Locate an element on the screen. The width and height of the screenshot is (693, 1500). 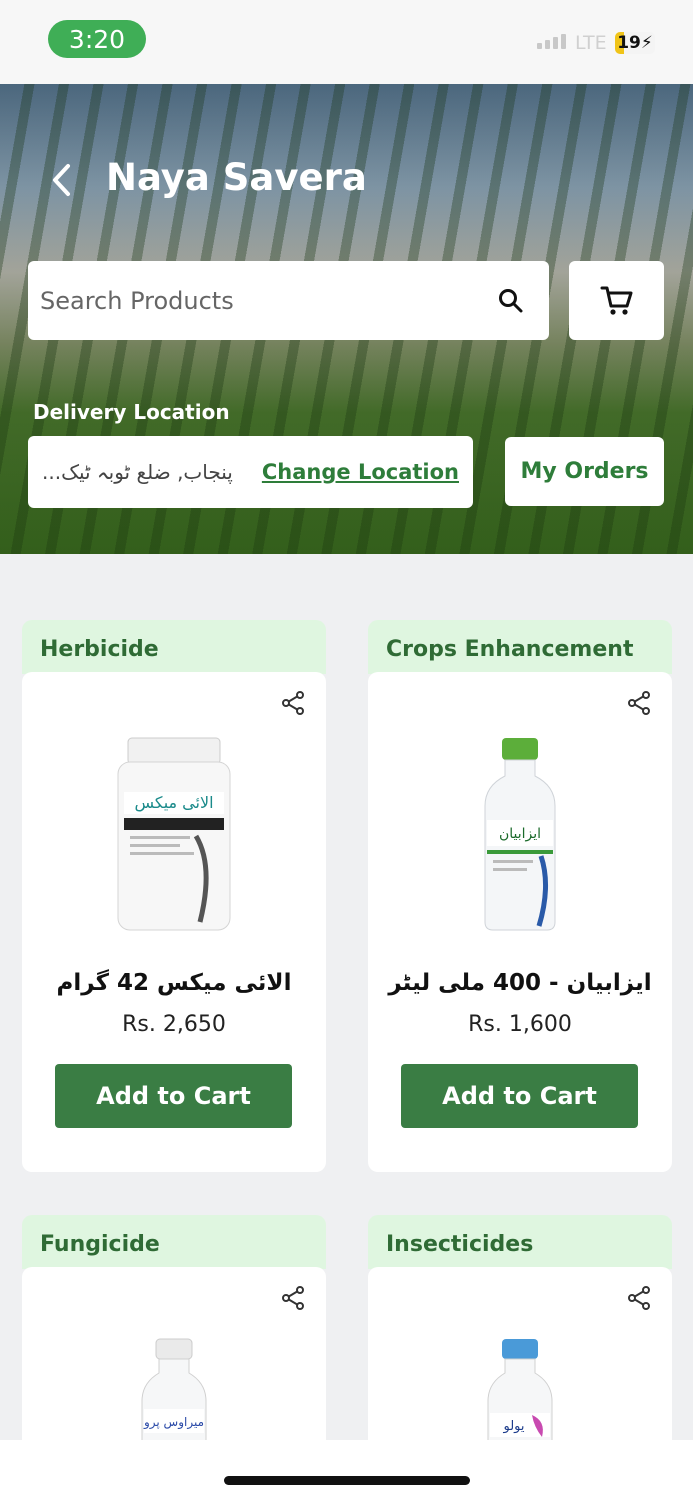
product-card-body: یولو is located at coordinates (520, 1367).